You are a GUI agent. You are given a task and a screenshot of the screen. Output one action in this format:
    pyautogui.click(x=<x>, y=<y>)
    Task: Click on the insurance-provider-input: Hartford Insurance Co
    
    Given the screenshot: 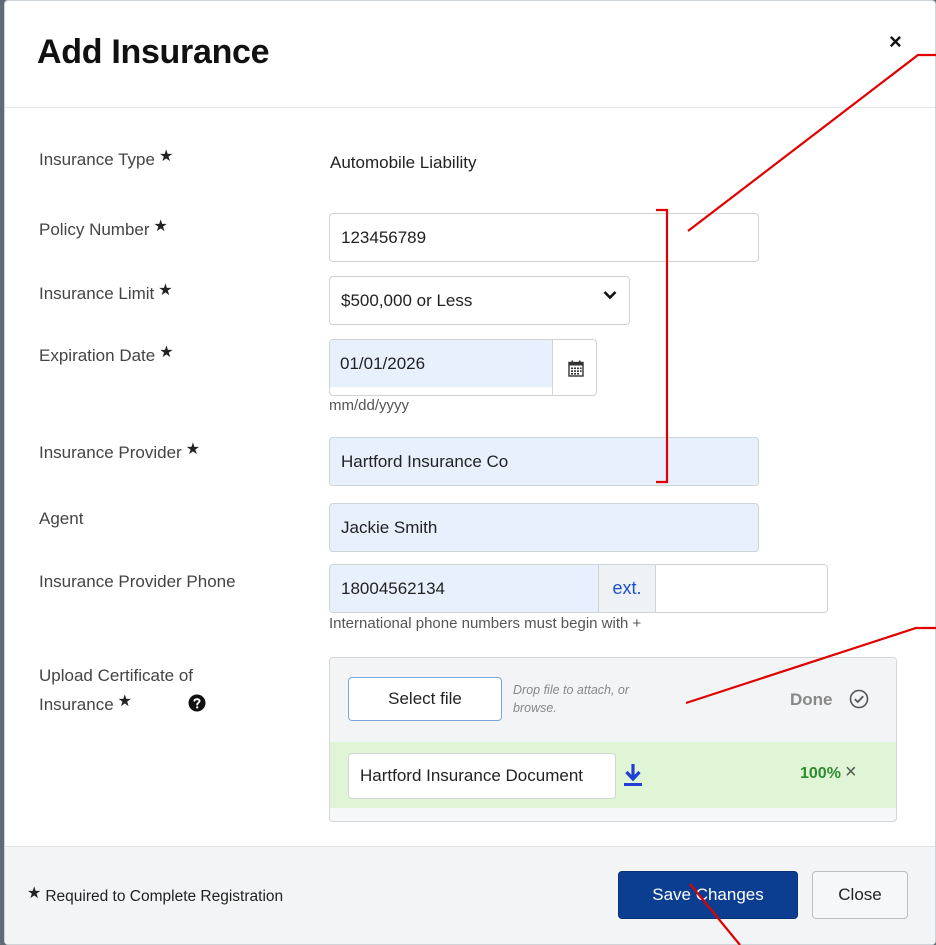 What is the action you would take?
    pyautogui.click(x=544, y=461)
    